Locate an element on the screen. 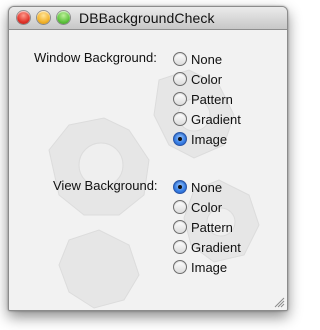 This screenshot has height=330, width=320. view-bg-option-image: Image is located at coordinates (200, 267).